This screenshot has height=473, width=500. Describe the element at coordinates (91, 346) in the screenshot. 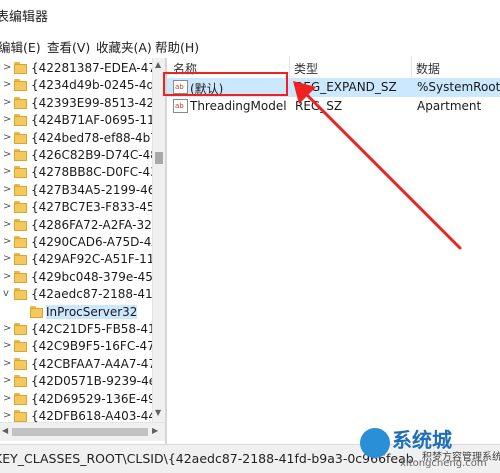

I see `tree-item-label: {42C9B9F5-16FC-47ef` at that location.